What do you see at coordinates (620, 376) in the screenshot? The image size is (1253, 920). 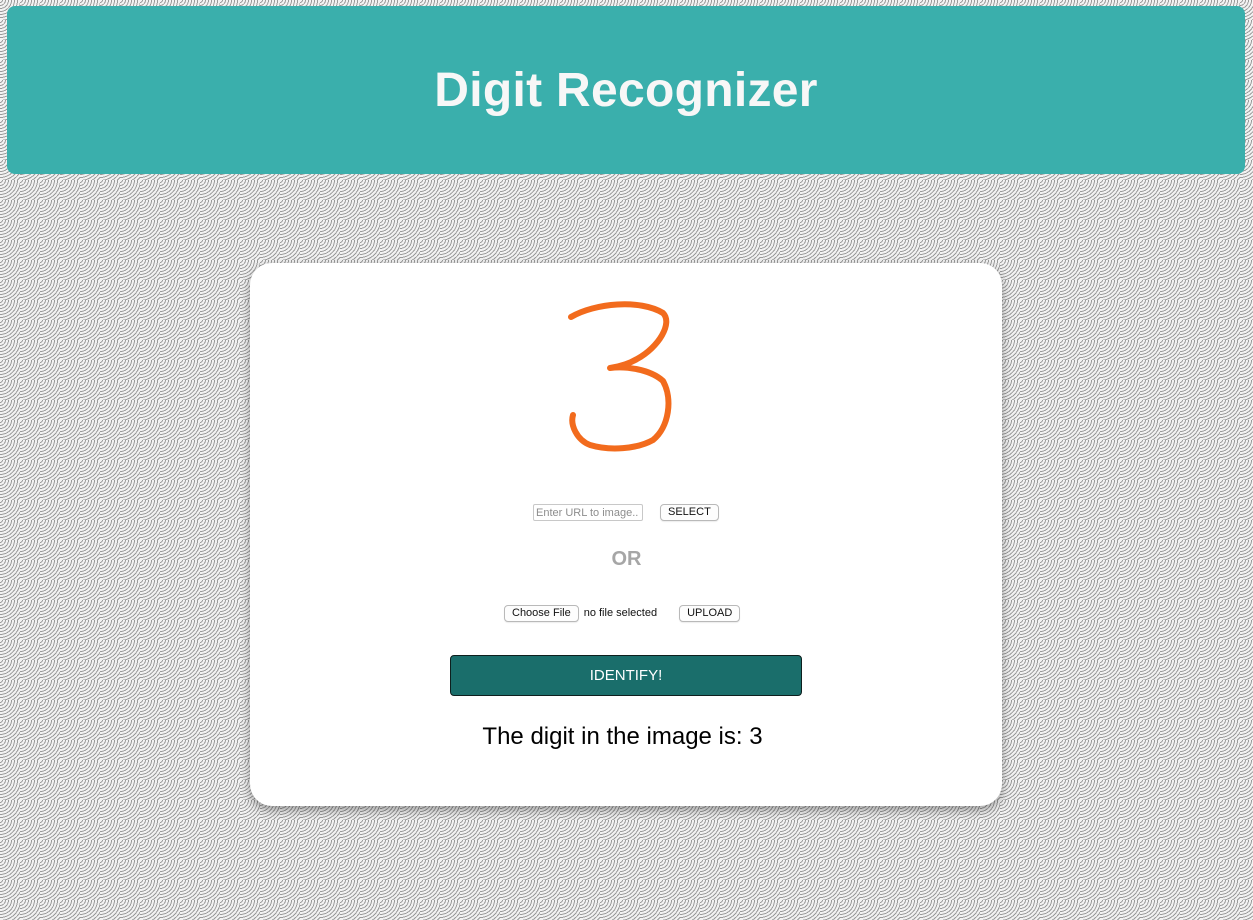 I see `digit-preview-image` at bounding box center [620, 376].